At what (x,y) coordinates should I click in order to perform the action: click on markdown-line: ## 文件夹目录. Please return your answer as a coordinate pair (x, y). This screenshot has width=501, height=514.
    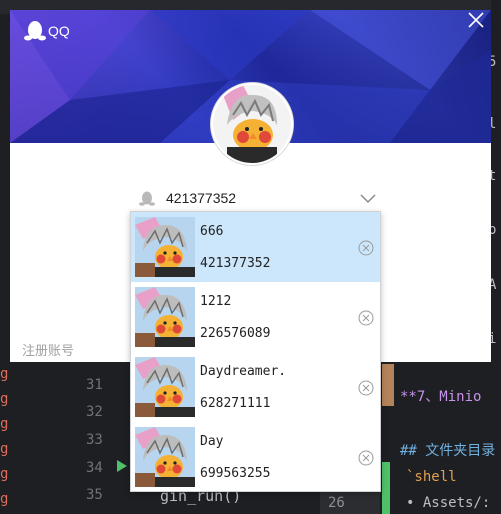
    Looking at the image, I should click on (448, 451).